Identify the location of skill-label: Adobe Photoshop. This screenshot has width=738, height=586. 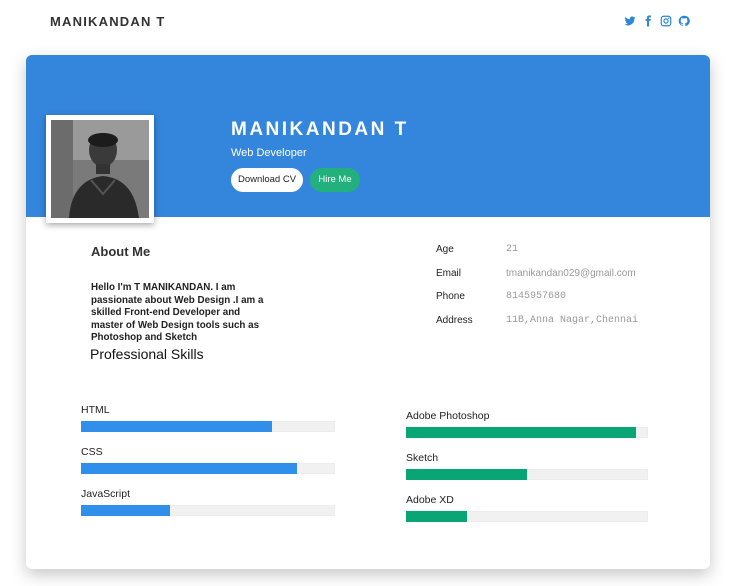
(448, 416).